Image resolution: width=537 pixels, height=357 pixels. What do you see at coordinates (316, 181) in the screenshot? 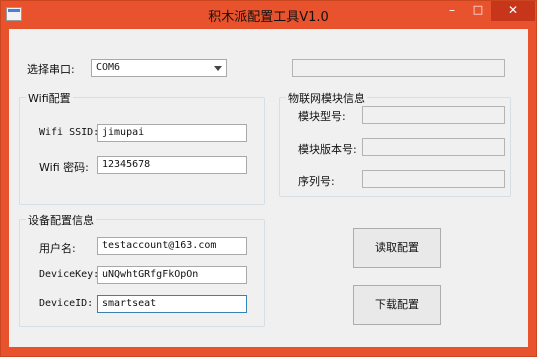
I see `serial-number-label: 序列号:` at bounding box center [316, 181].